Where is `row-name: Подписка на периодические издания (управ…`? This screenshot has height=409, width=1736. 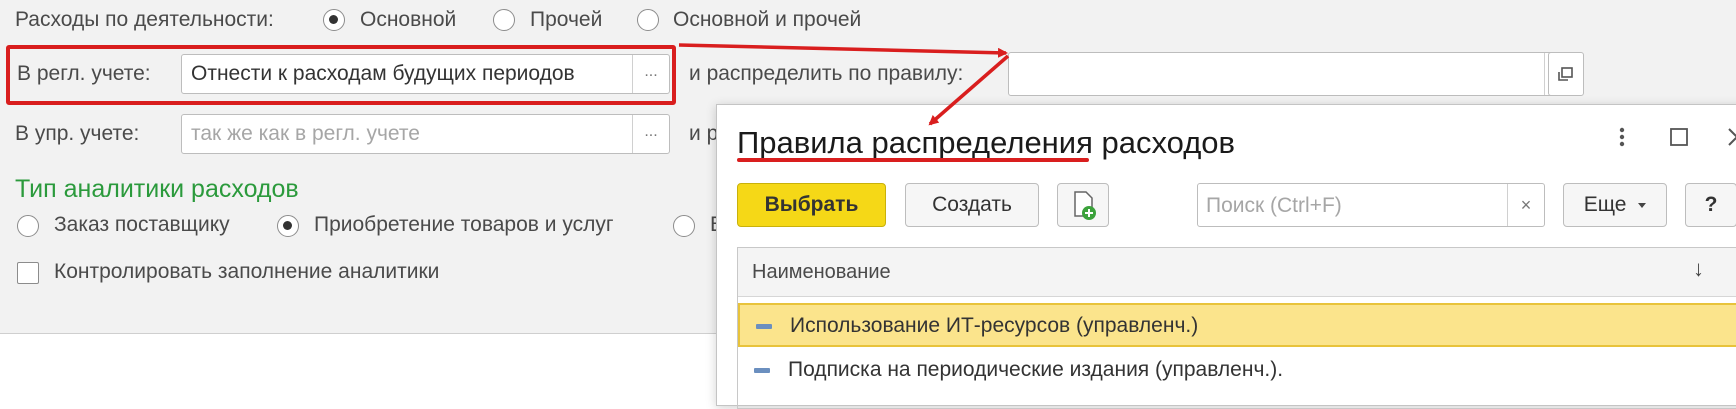 row-name: Подписка на периодические издания (управ… is located at coordinates (1036, 369).